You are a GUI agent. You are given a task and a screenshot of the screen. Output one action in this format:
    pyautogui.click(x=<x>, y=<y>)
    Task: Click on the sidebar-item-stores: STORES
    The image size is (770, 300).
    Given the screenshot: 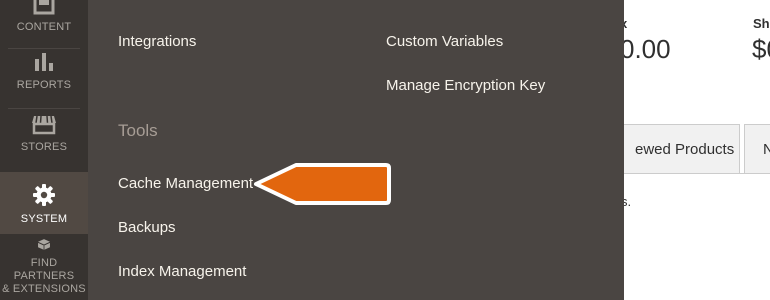 What is the action you would take?
    pyautogui.click(x=44, y=131)
    